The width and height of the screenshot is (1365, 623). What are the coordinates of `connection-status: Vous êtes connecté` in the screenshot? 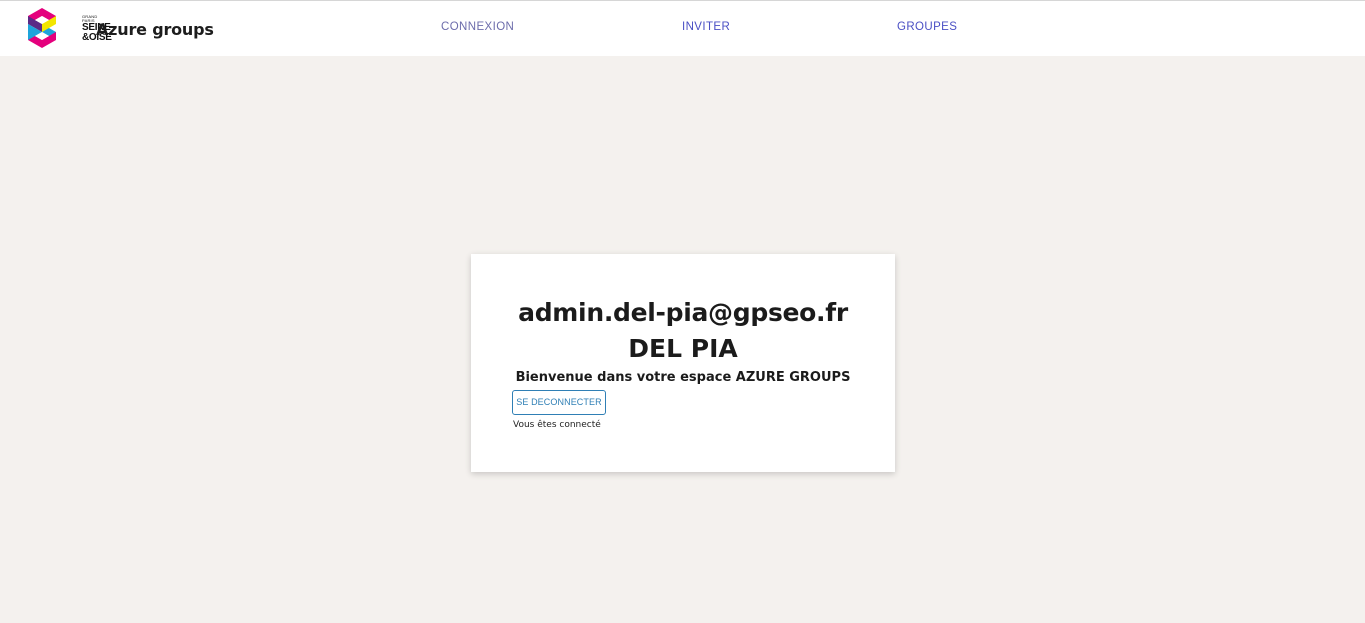 It's located at (557, 425).